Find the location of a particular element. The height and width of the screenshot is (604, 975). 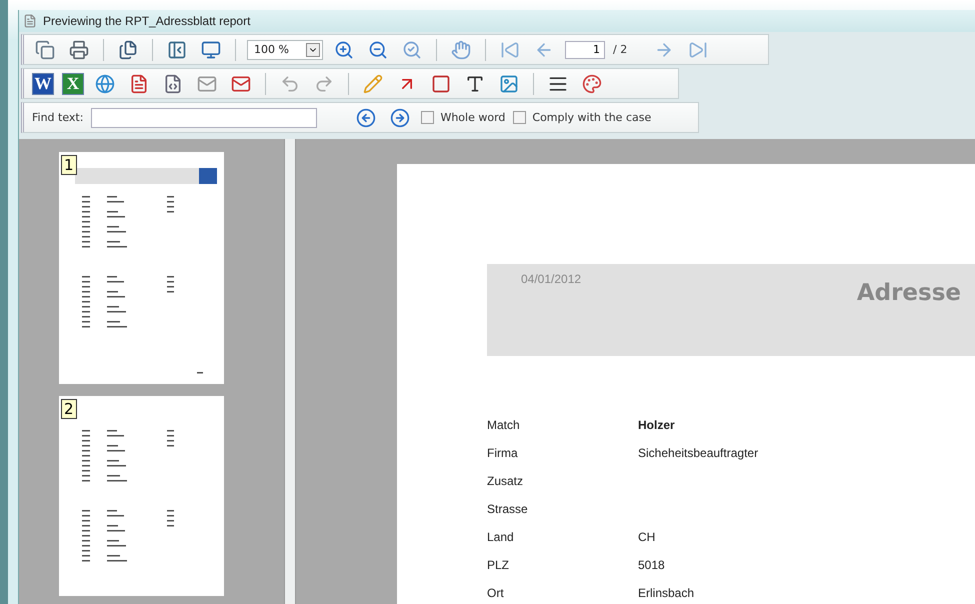

page-field: 1 is located at coordinates (585, 49).